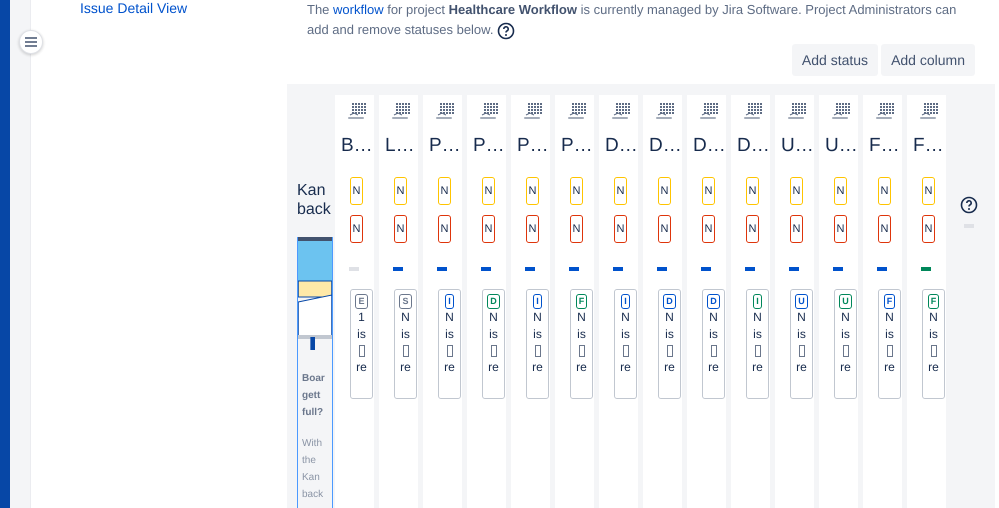 The height and width of the screenshot is (508, 999). I want to click on issue-count: 1, so click(361, 317).